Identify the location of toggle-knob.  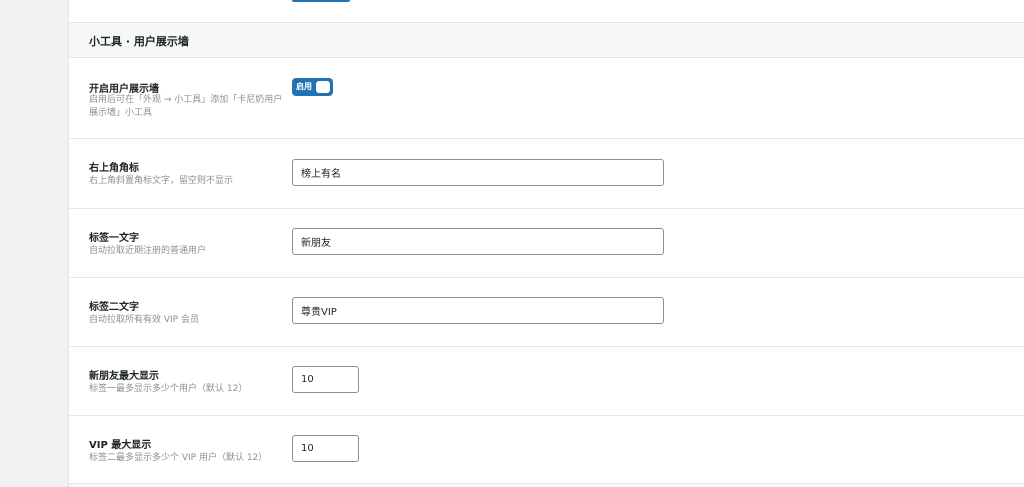
(323, 87).